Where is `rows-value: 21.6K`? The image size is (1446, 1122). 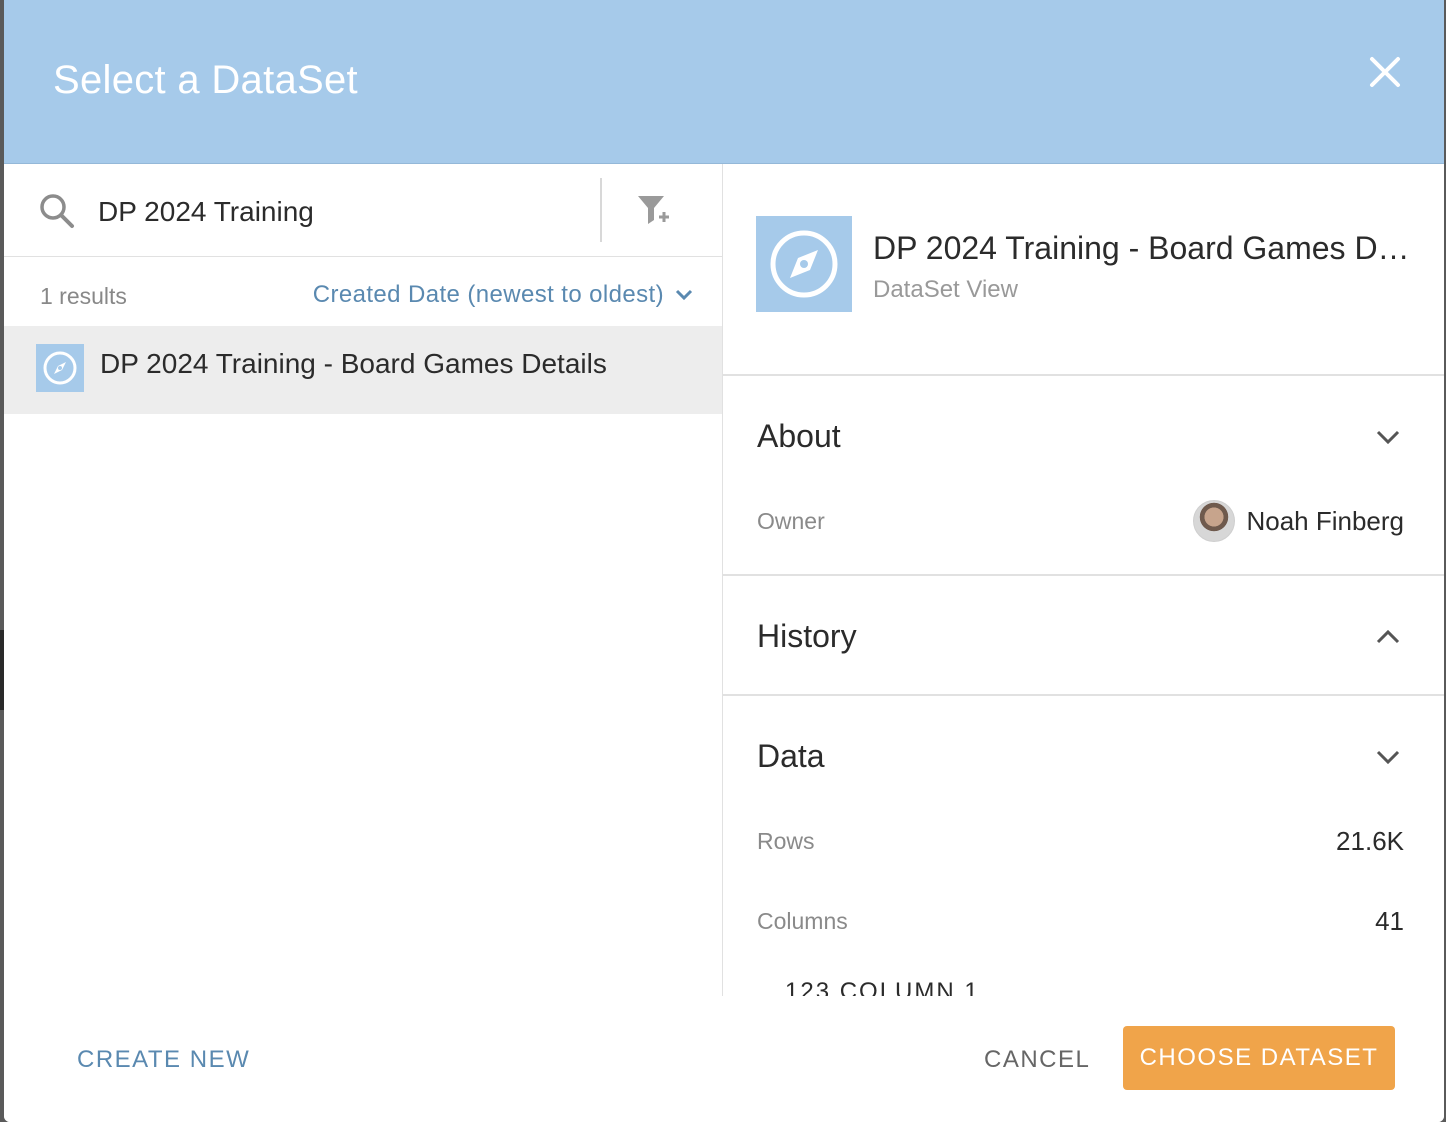
rows-value: 21.6K is located at coordinates (1370, 841).